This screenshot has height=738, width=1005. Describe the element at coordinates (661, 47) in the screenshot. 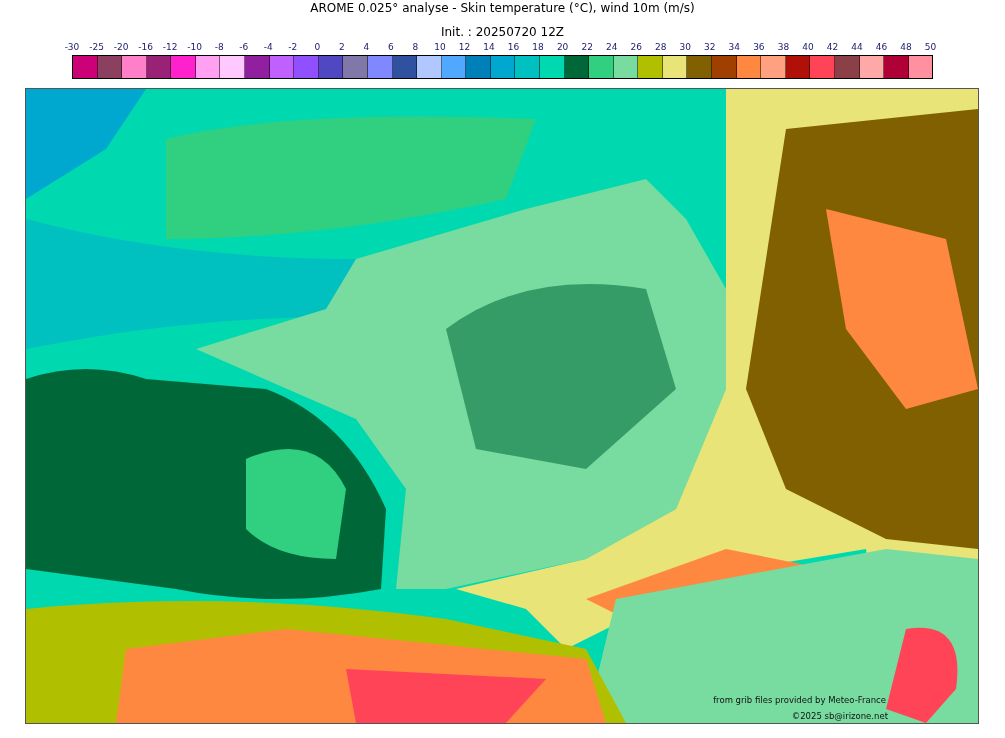

I see `scale-tick-label: 28` at that location.